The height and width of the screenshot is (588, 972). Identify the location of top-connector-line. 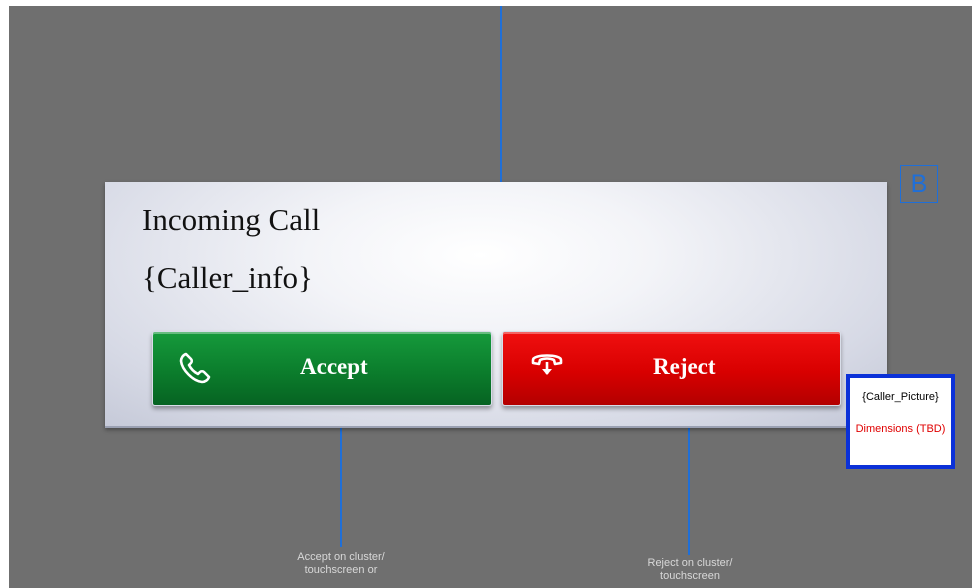
(501, 96).